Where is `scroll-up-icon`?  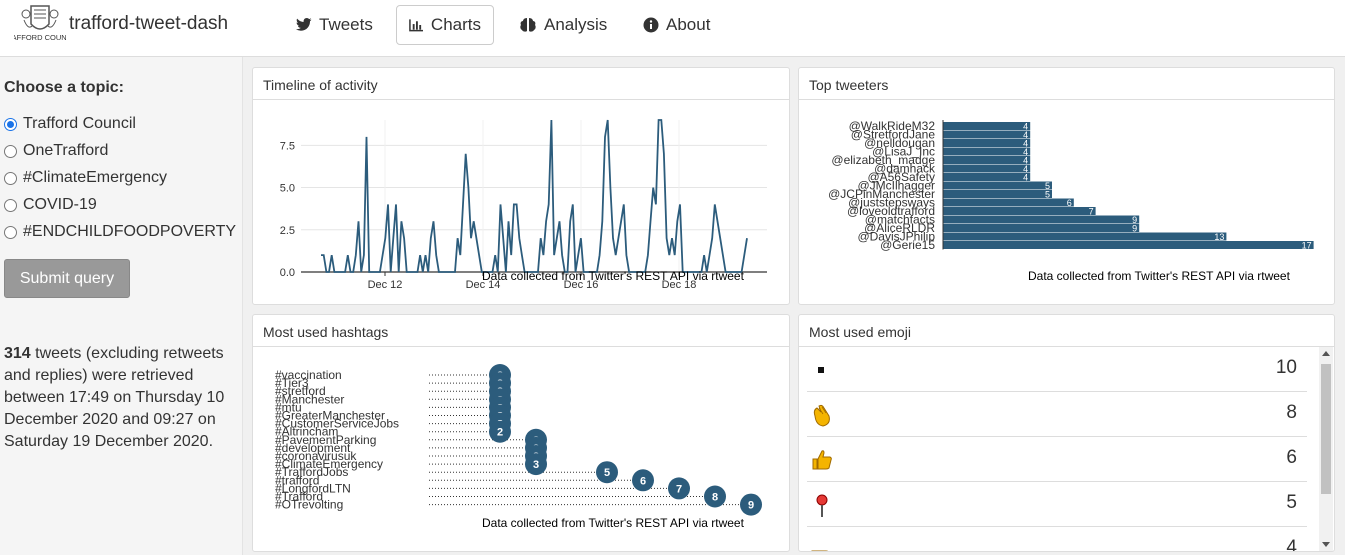 scroll-up-icon is located at coordinates (1326, 353).